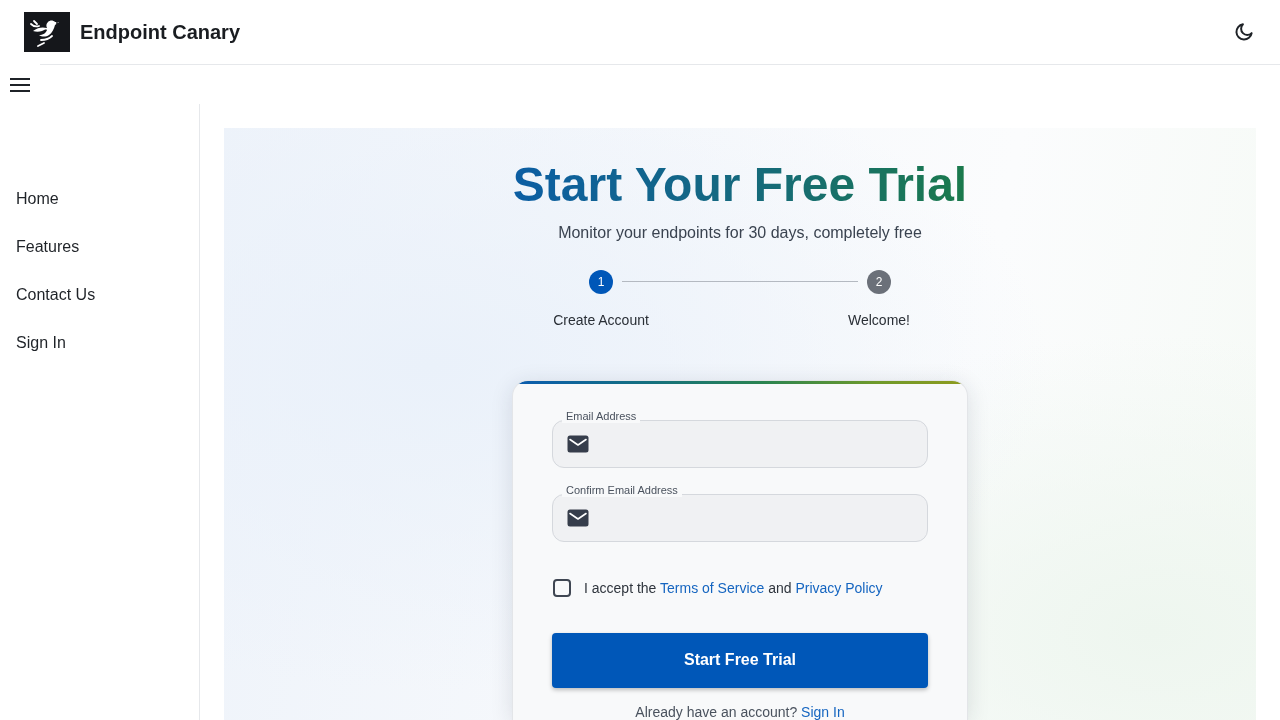 The image size is (1280, 720). Describe the element at coordinates (740, 232) in the screenshot. I see `page-subtitle: Monitor your endpoints for 30 days, completely free` at that location.